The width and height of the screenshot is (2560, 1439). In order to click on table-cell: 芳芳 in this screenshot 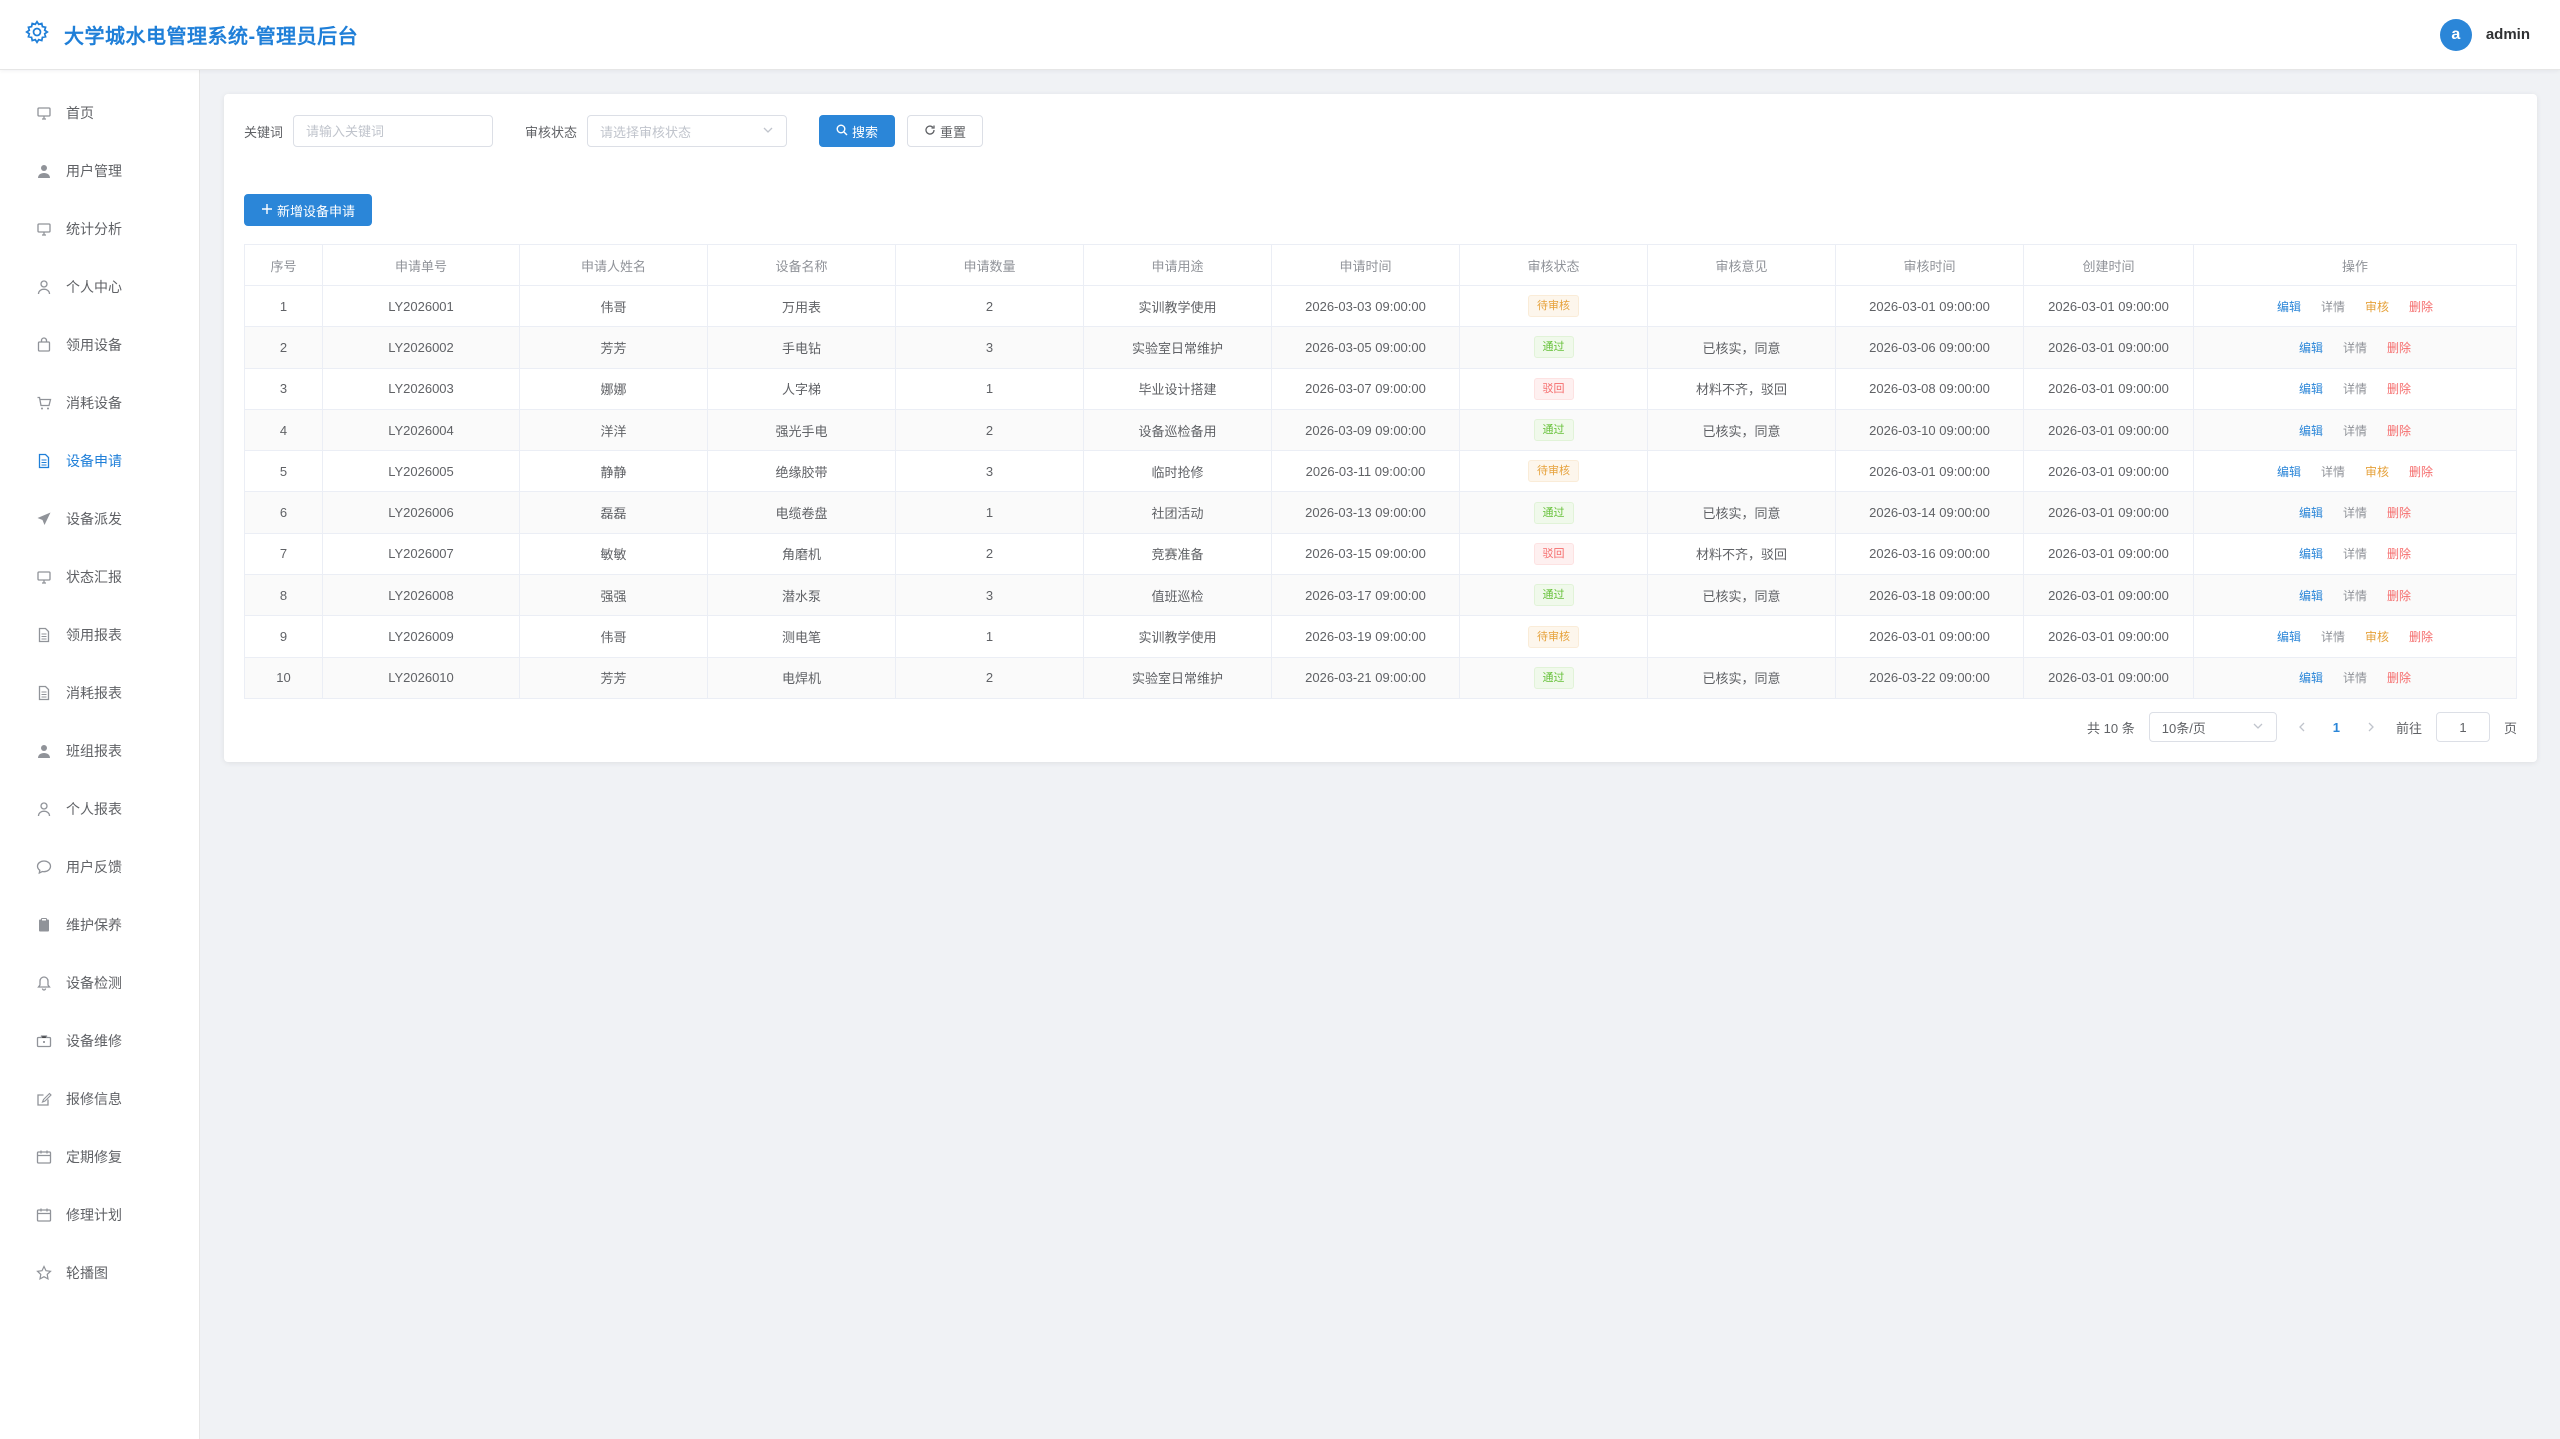, I will do `click(614, 677)`.